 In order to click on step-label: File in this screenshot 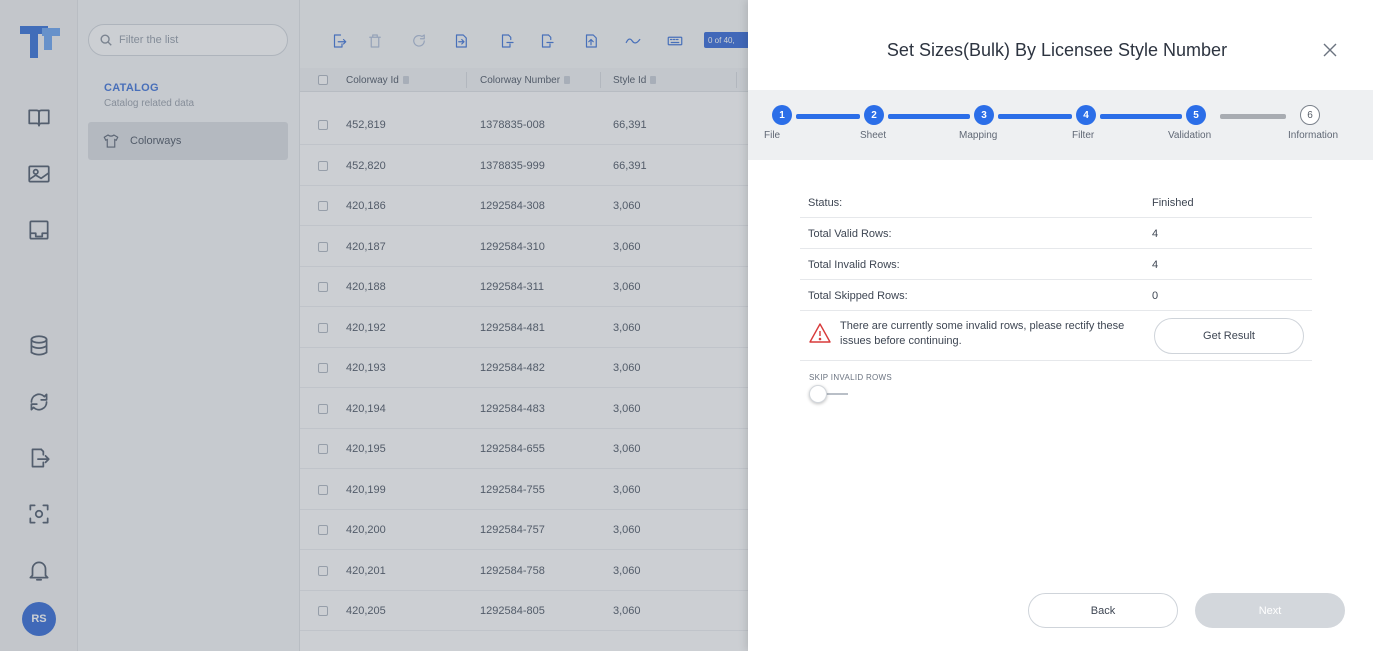, I will do `click(772, 135)`.